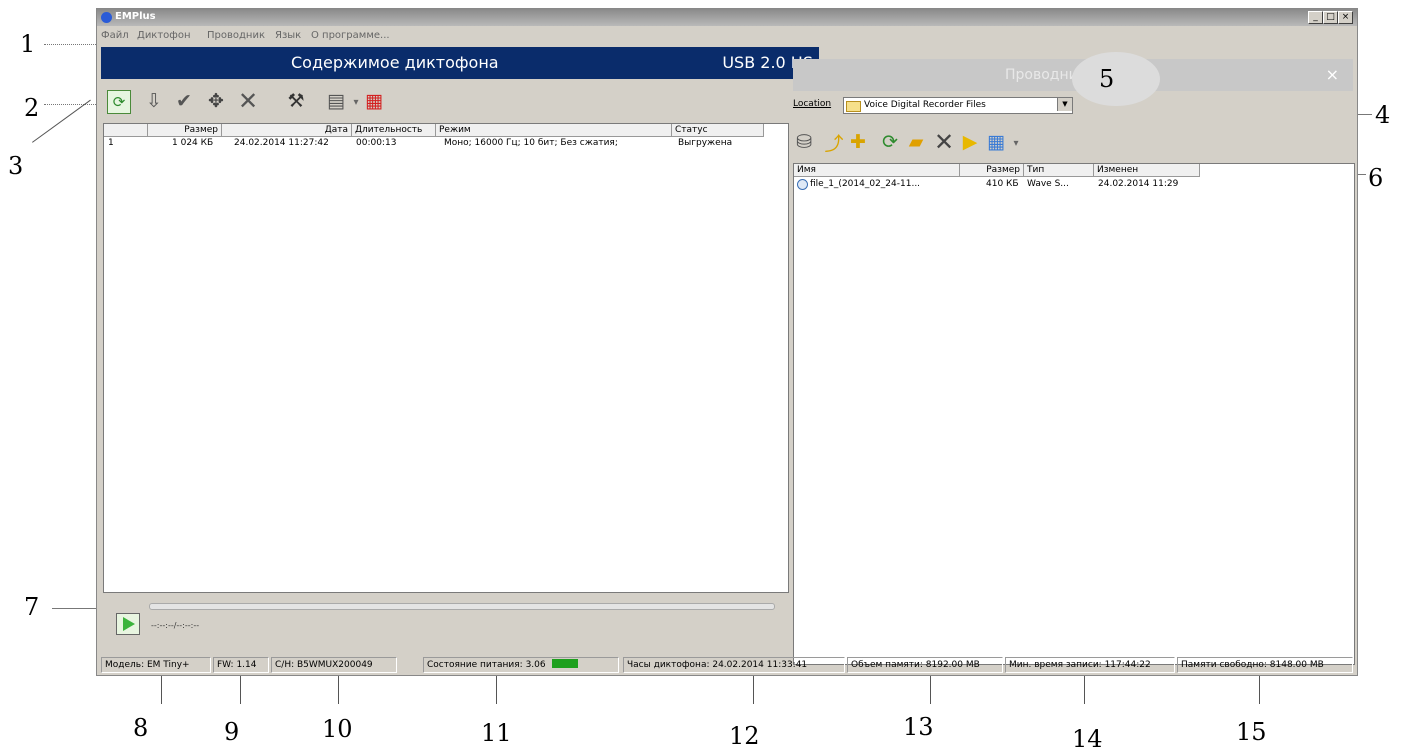 The width and height of the screenshot is (1407, 753). I want to click on menu-file: Файл, so click(115, 35).